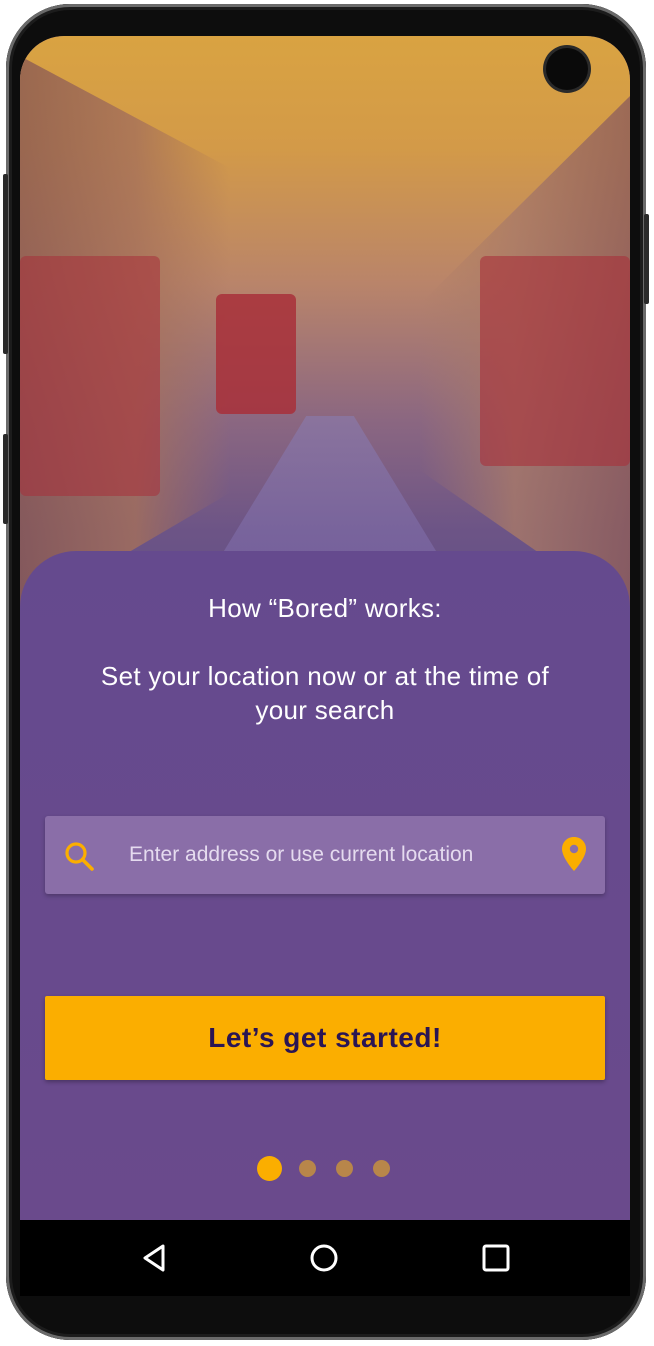 This screenshot has height=1346, width=654. I want to click on location-search-field, so click(325, 855).